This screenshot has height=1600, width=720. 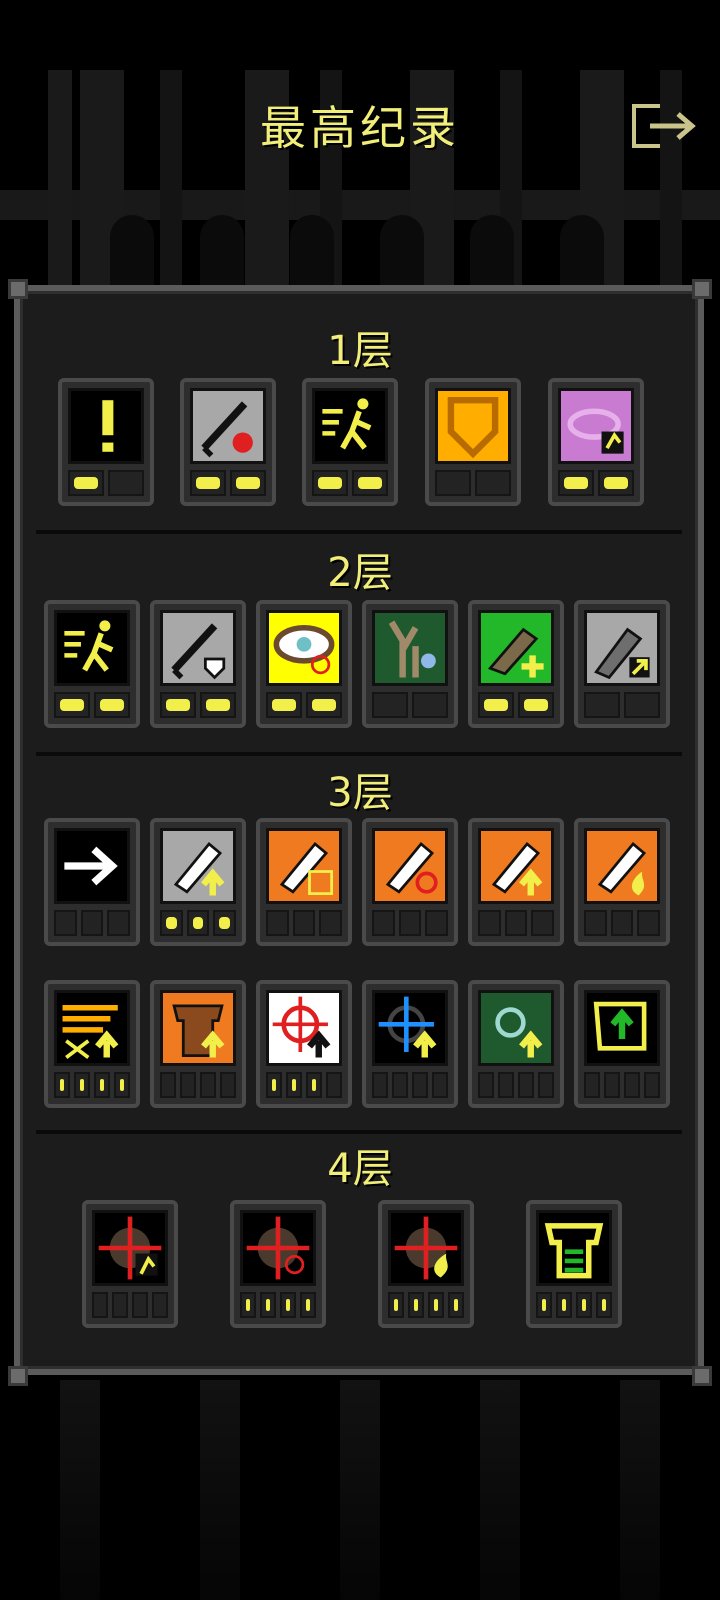 What do you see at coordinates (640, 1490) in the screenshot?
I see `background-pillar` at bounding box center [640, 1490].